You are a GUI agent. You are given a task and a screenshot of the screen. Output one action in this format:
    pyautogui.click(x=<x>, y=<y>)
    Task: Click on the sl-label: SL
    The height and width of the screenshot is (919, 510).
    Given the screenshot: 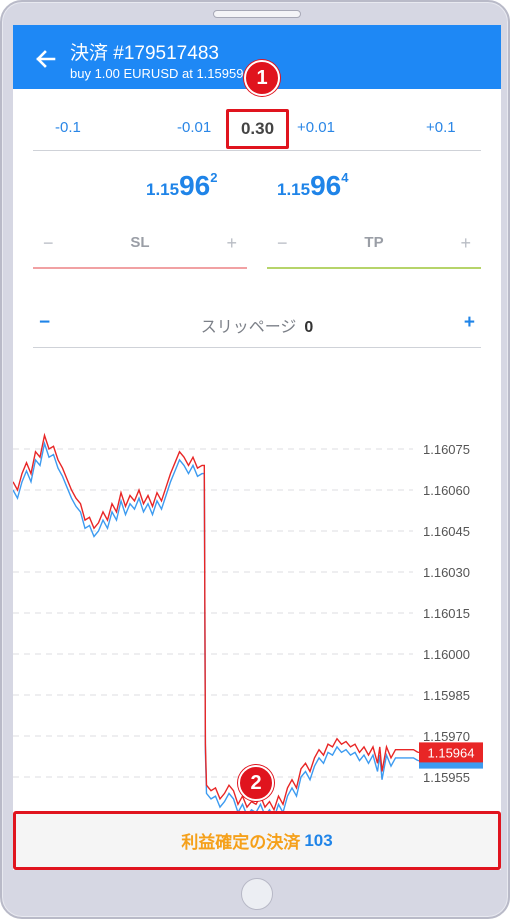 What is the action you would take?
    pyautogui.click(x=140, y=242)
    